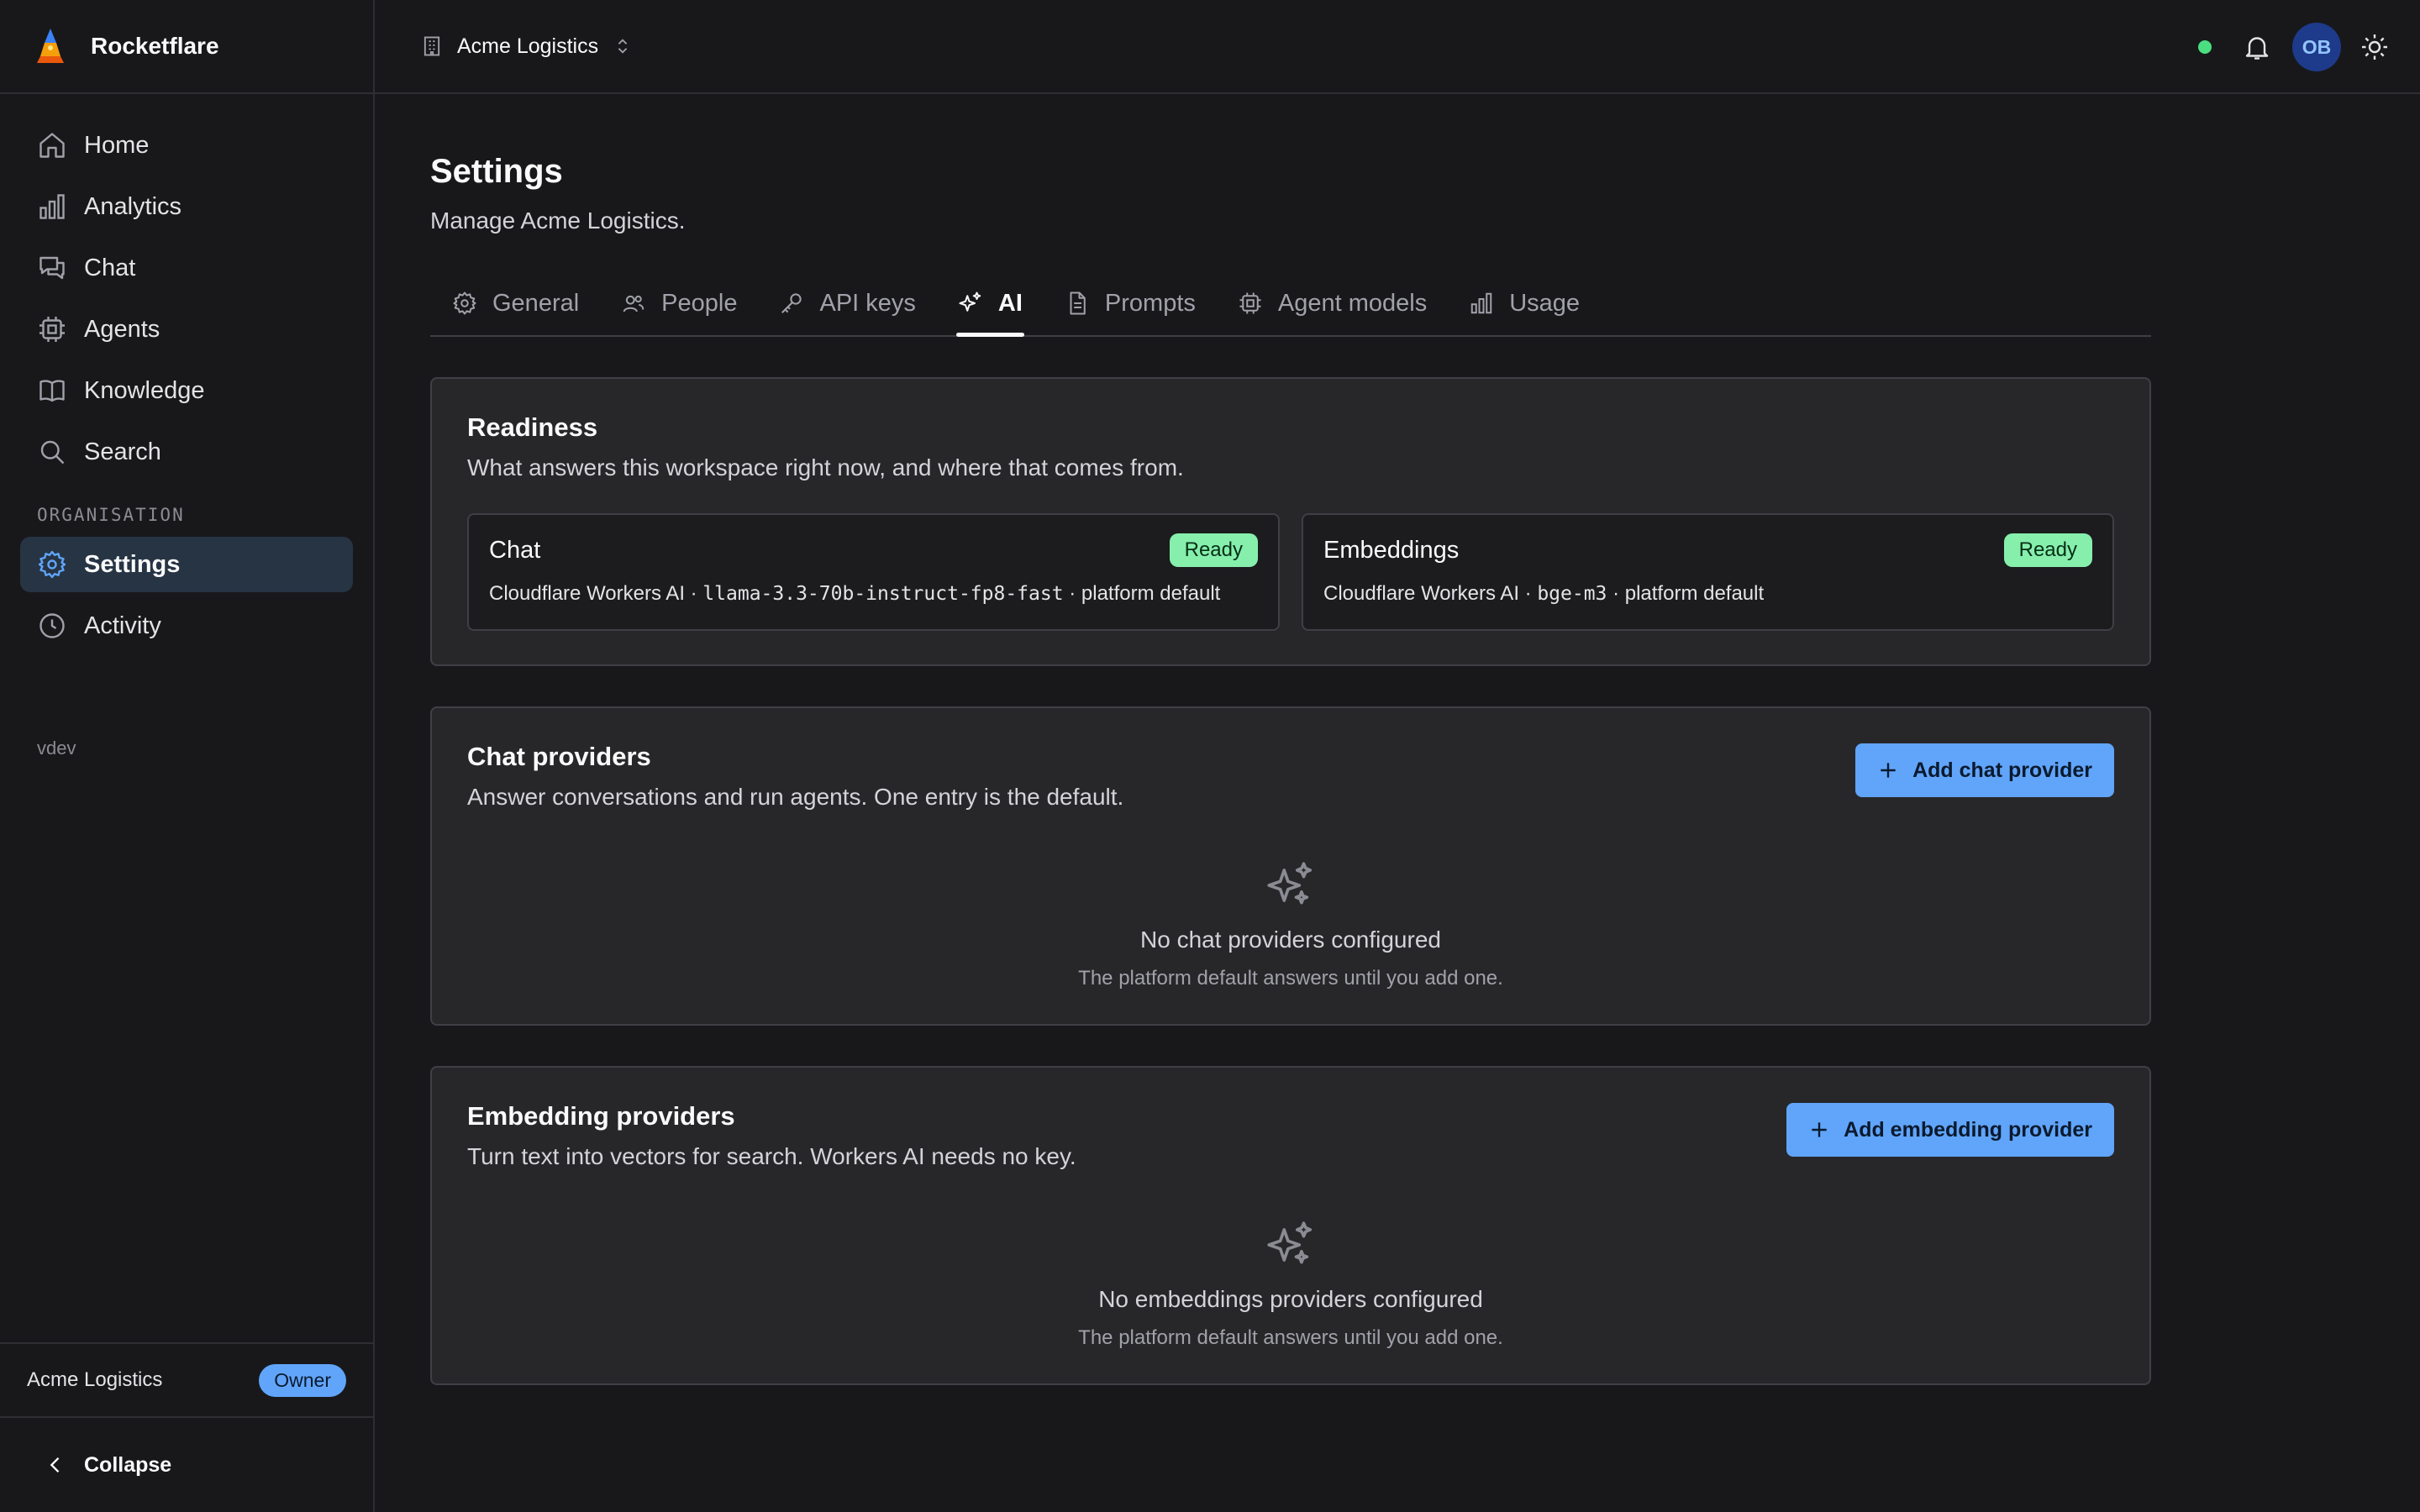  Describe the element at coordinates (111, 515) in the screenshot. I see `section-label-organisation: ORGANISATION` at that location.